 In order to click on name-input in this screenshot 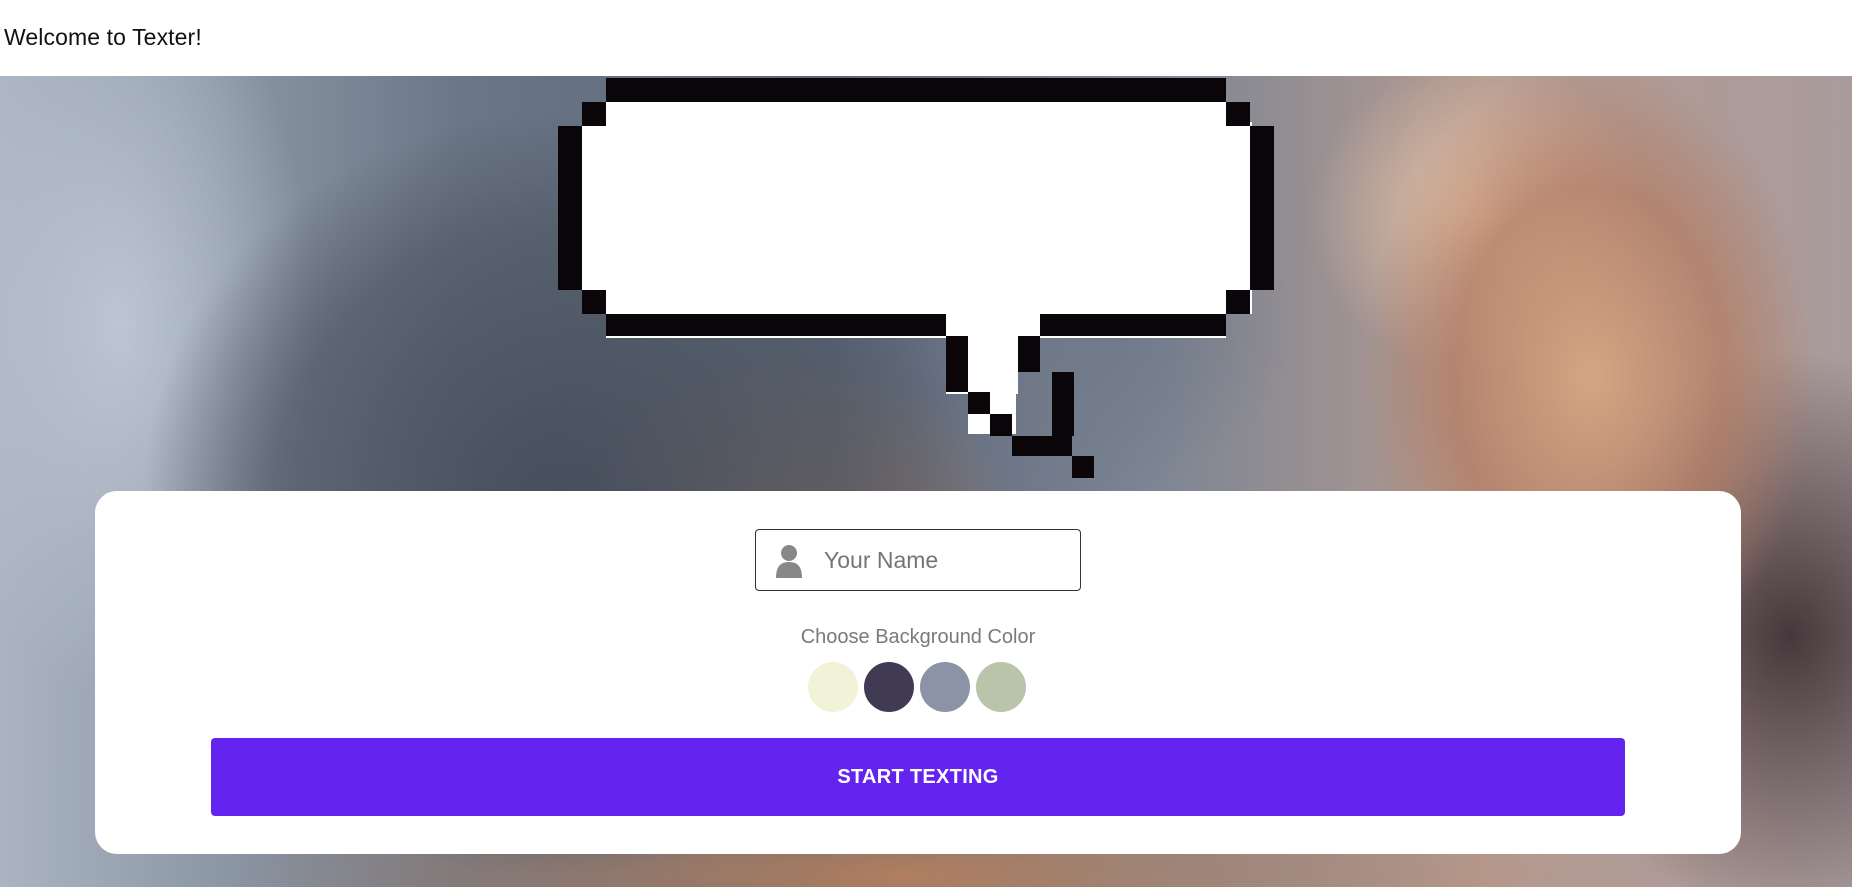, I will do `click(944, 560)`.